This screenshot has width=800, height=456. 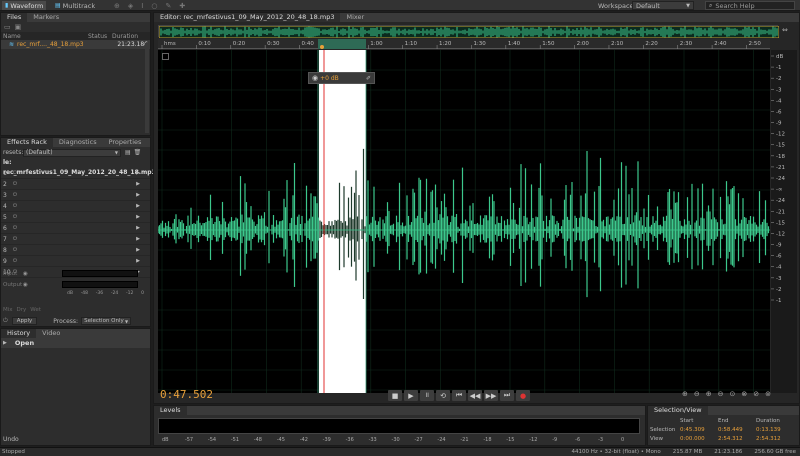 What do you see at coordinates (75, 343) in the screenshot?
I see `history-item: ▶ Open` at bounding box center [75, 343].